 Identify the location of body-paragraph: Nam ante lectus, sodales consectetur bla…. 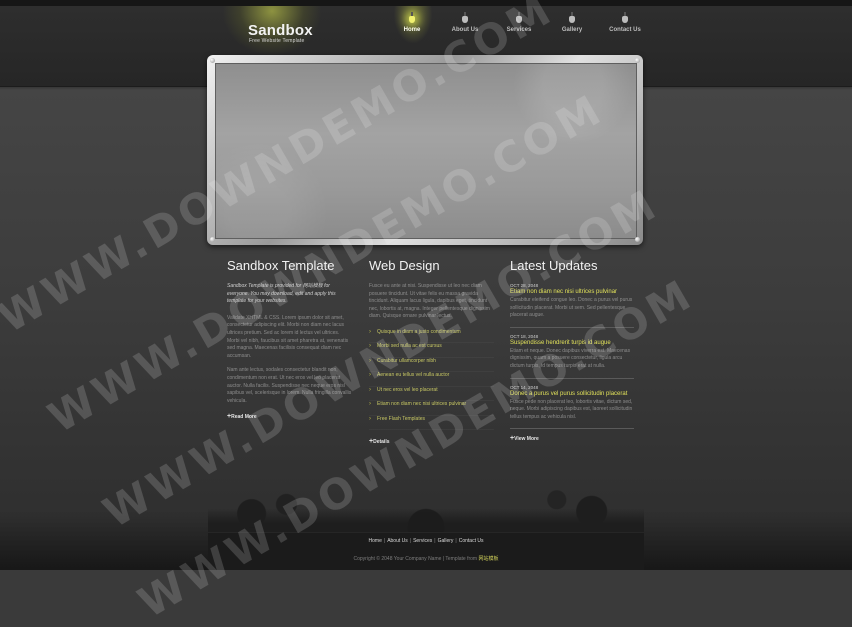
(289, 385).